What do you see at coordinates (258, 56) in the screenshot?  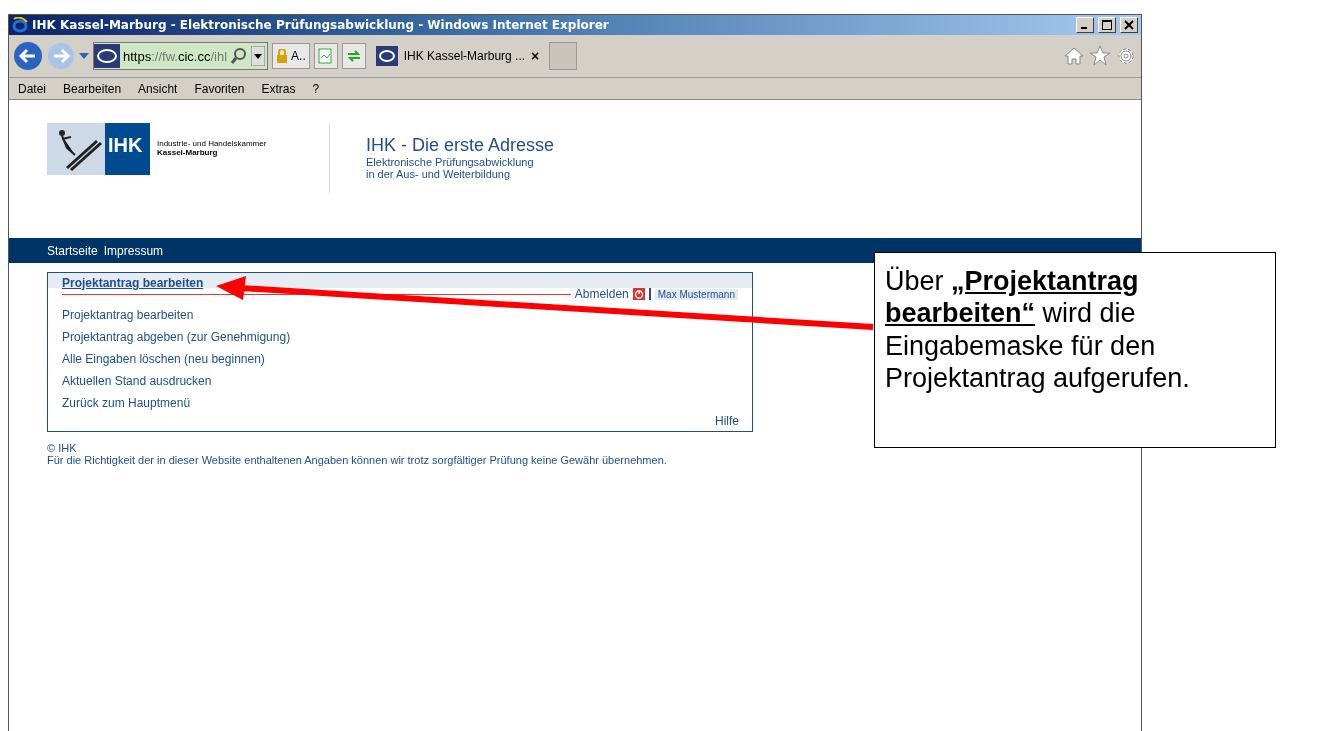 I see `caret-icon` at bounding box center [258, 56].